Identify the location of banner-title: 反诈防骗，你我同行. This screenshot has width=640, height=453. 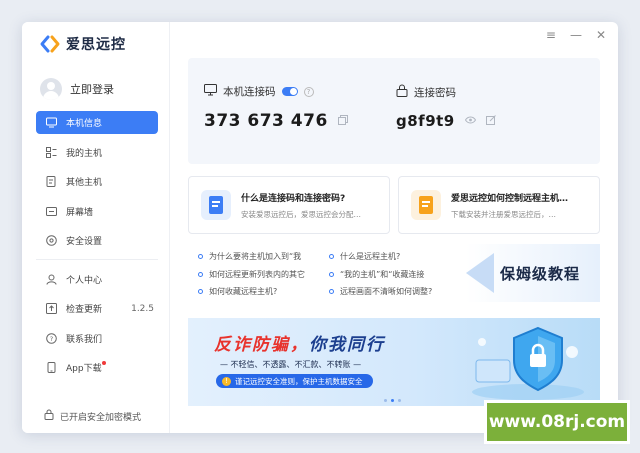
(299, 342).